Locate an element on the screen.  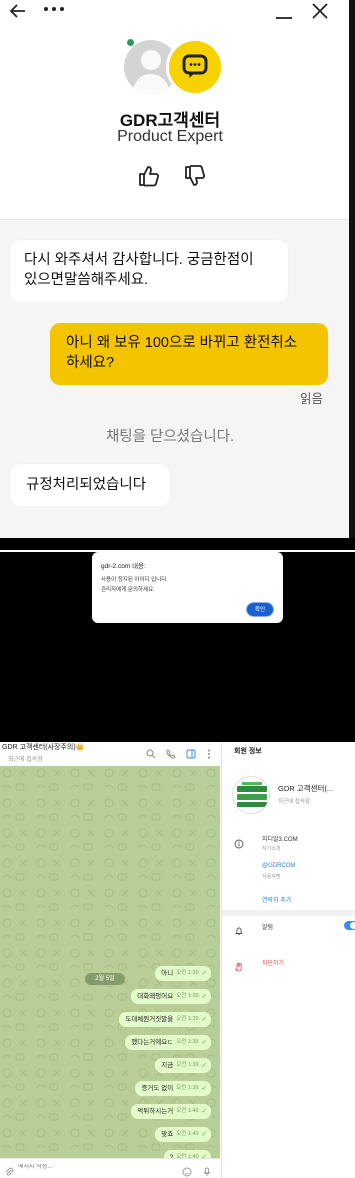
more-vertical-icon is located at coordinates (209, 752).